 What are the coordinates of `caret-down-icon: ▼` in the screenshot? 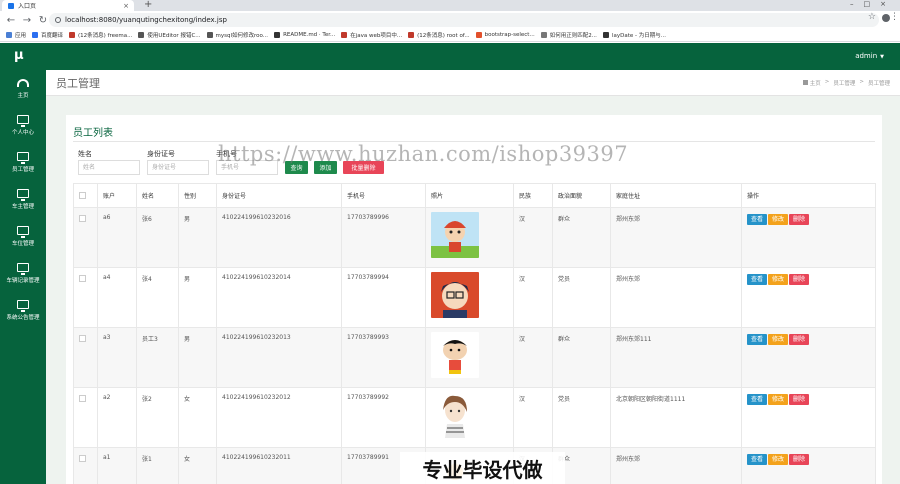 It's located at (882, 57).